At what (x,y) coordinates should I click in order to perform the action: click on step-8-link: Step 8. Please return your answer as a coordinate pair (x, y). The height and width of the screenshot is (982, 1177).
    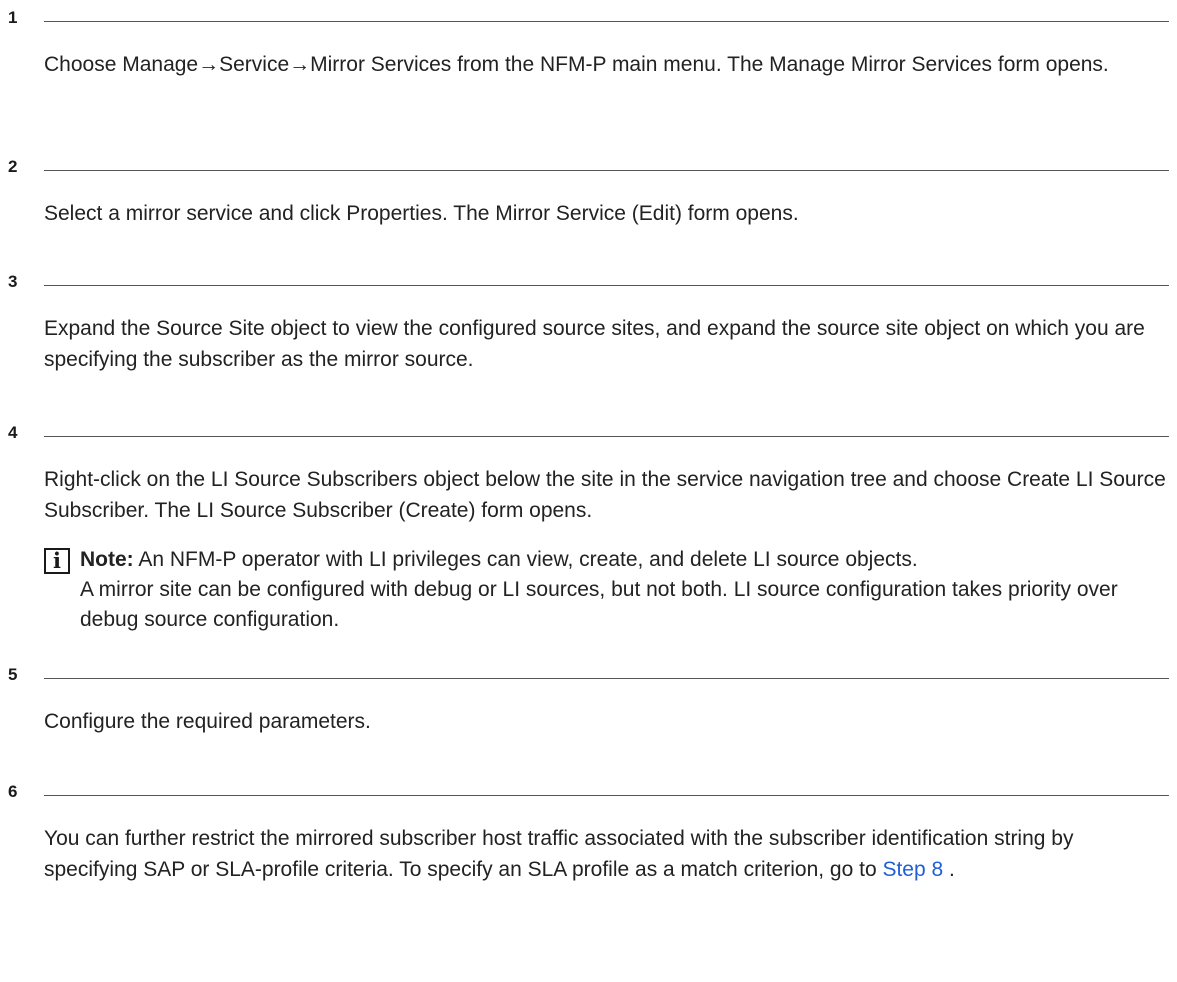
    Looking at the image, I should click on (912, 869).